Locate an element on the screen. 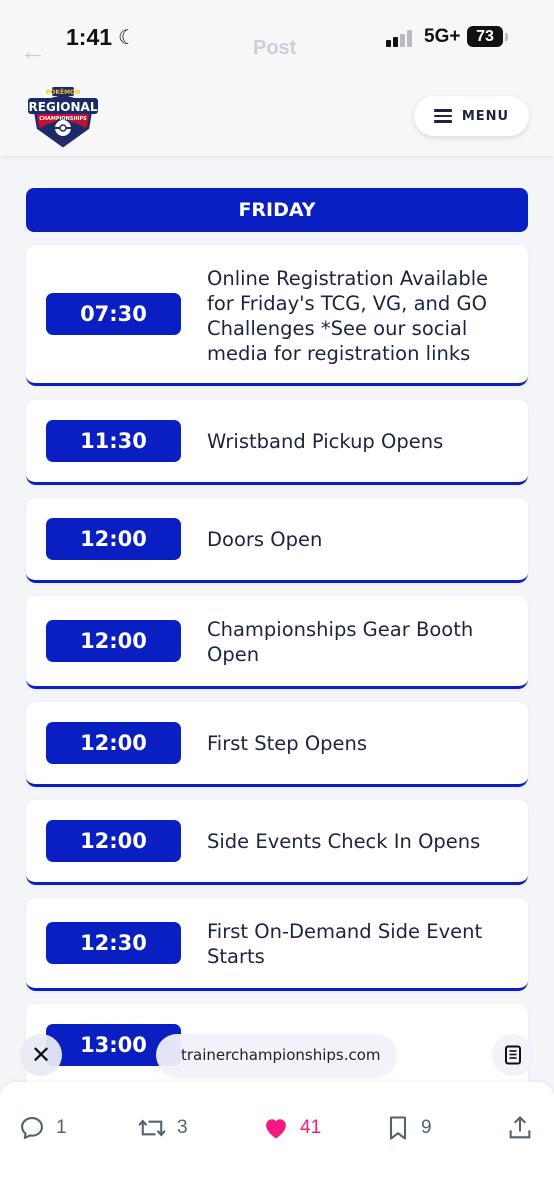  reader-icon is located at coordinates (513, 1055).